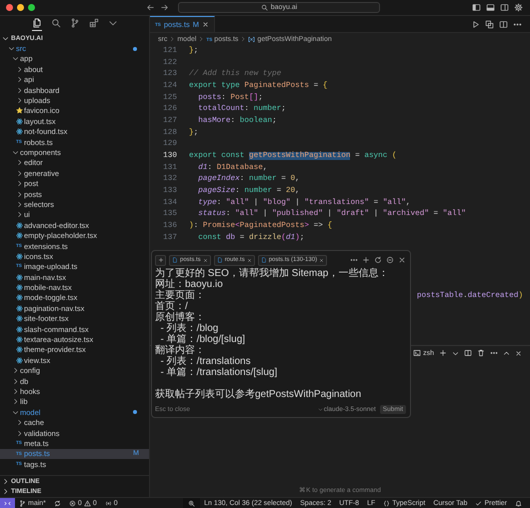  What do you see at coordinates (272, 323) in the screenshot?
I see `prompt-text: 为了更好的 SEO，请帮我增加 Sitemap，一些信息： 网址：baoyu.io 主要页面： 首页：/ 原创博客： - 列表：/blog - 单篇：/blog/[slug] 翻译内容： - 列表：/translations - 单篇：/translations/[slug]` at bounding box center [272, 323].